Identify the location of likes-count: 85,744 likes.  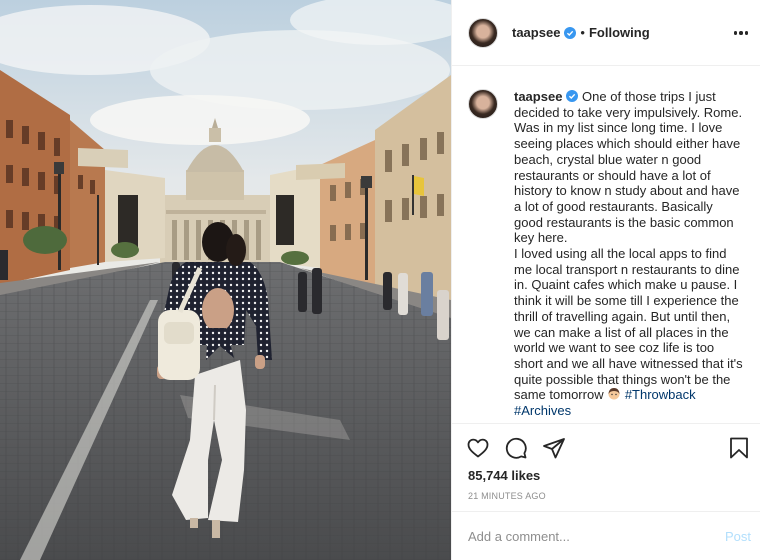
(504, 475).